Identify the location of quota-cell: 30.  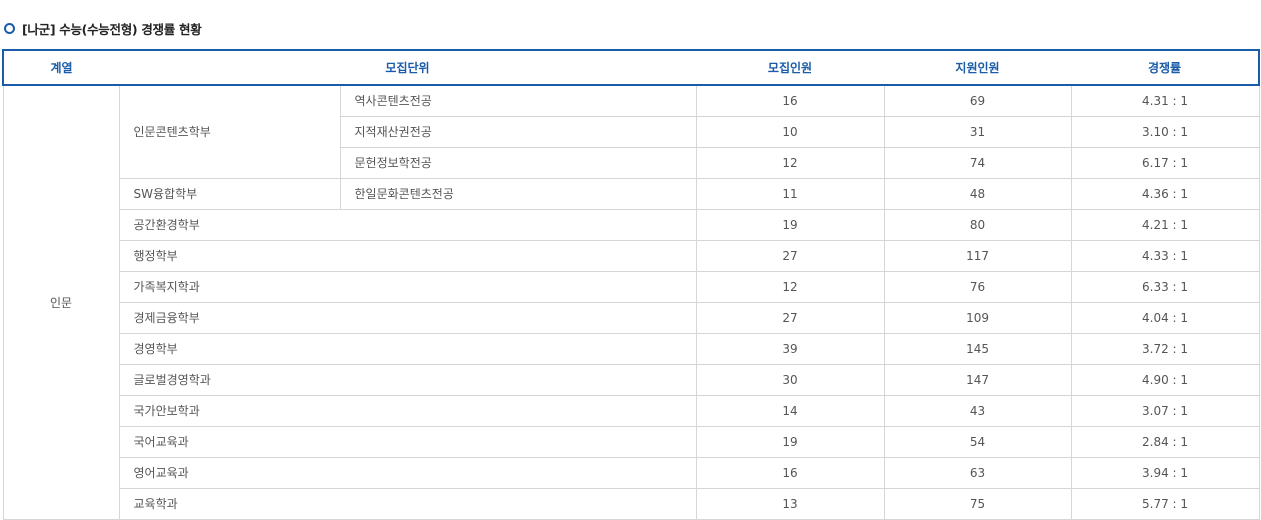
(790, 379).